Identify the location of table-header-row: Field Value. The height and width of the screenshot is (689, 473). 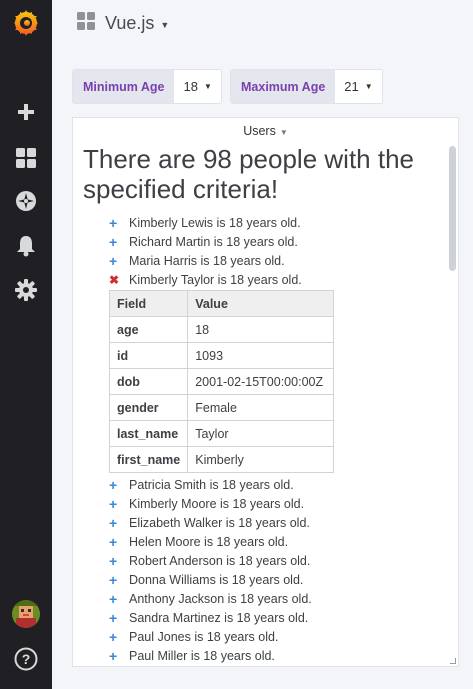
(221, 303).